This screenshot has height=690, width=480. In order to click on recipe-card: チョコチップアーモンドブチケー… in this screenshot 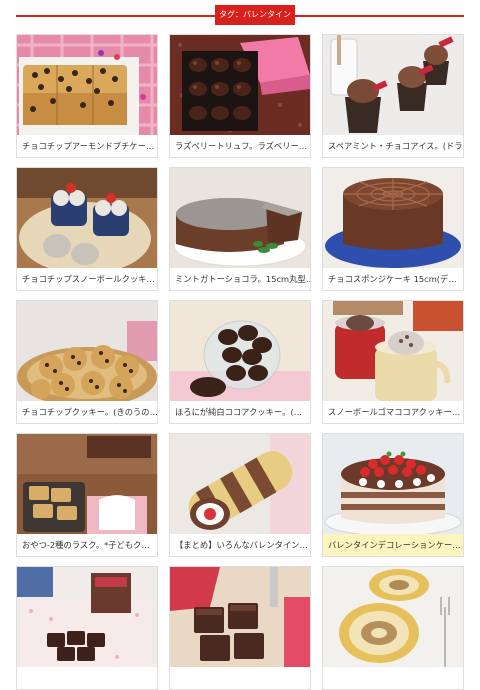, I will do `click(87, 96)`.